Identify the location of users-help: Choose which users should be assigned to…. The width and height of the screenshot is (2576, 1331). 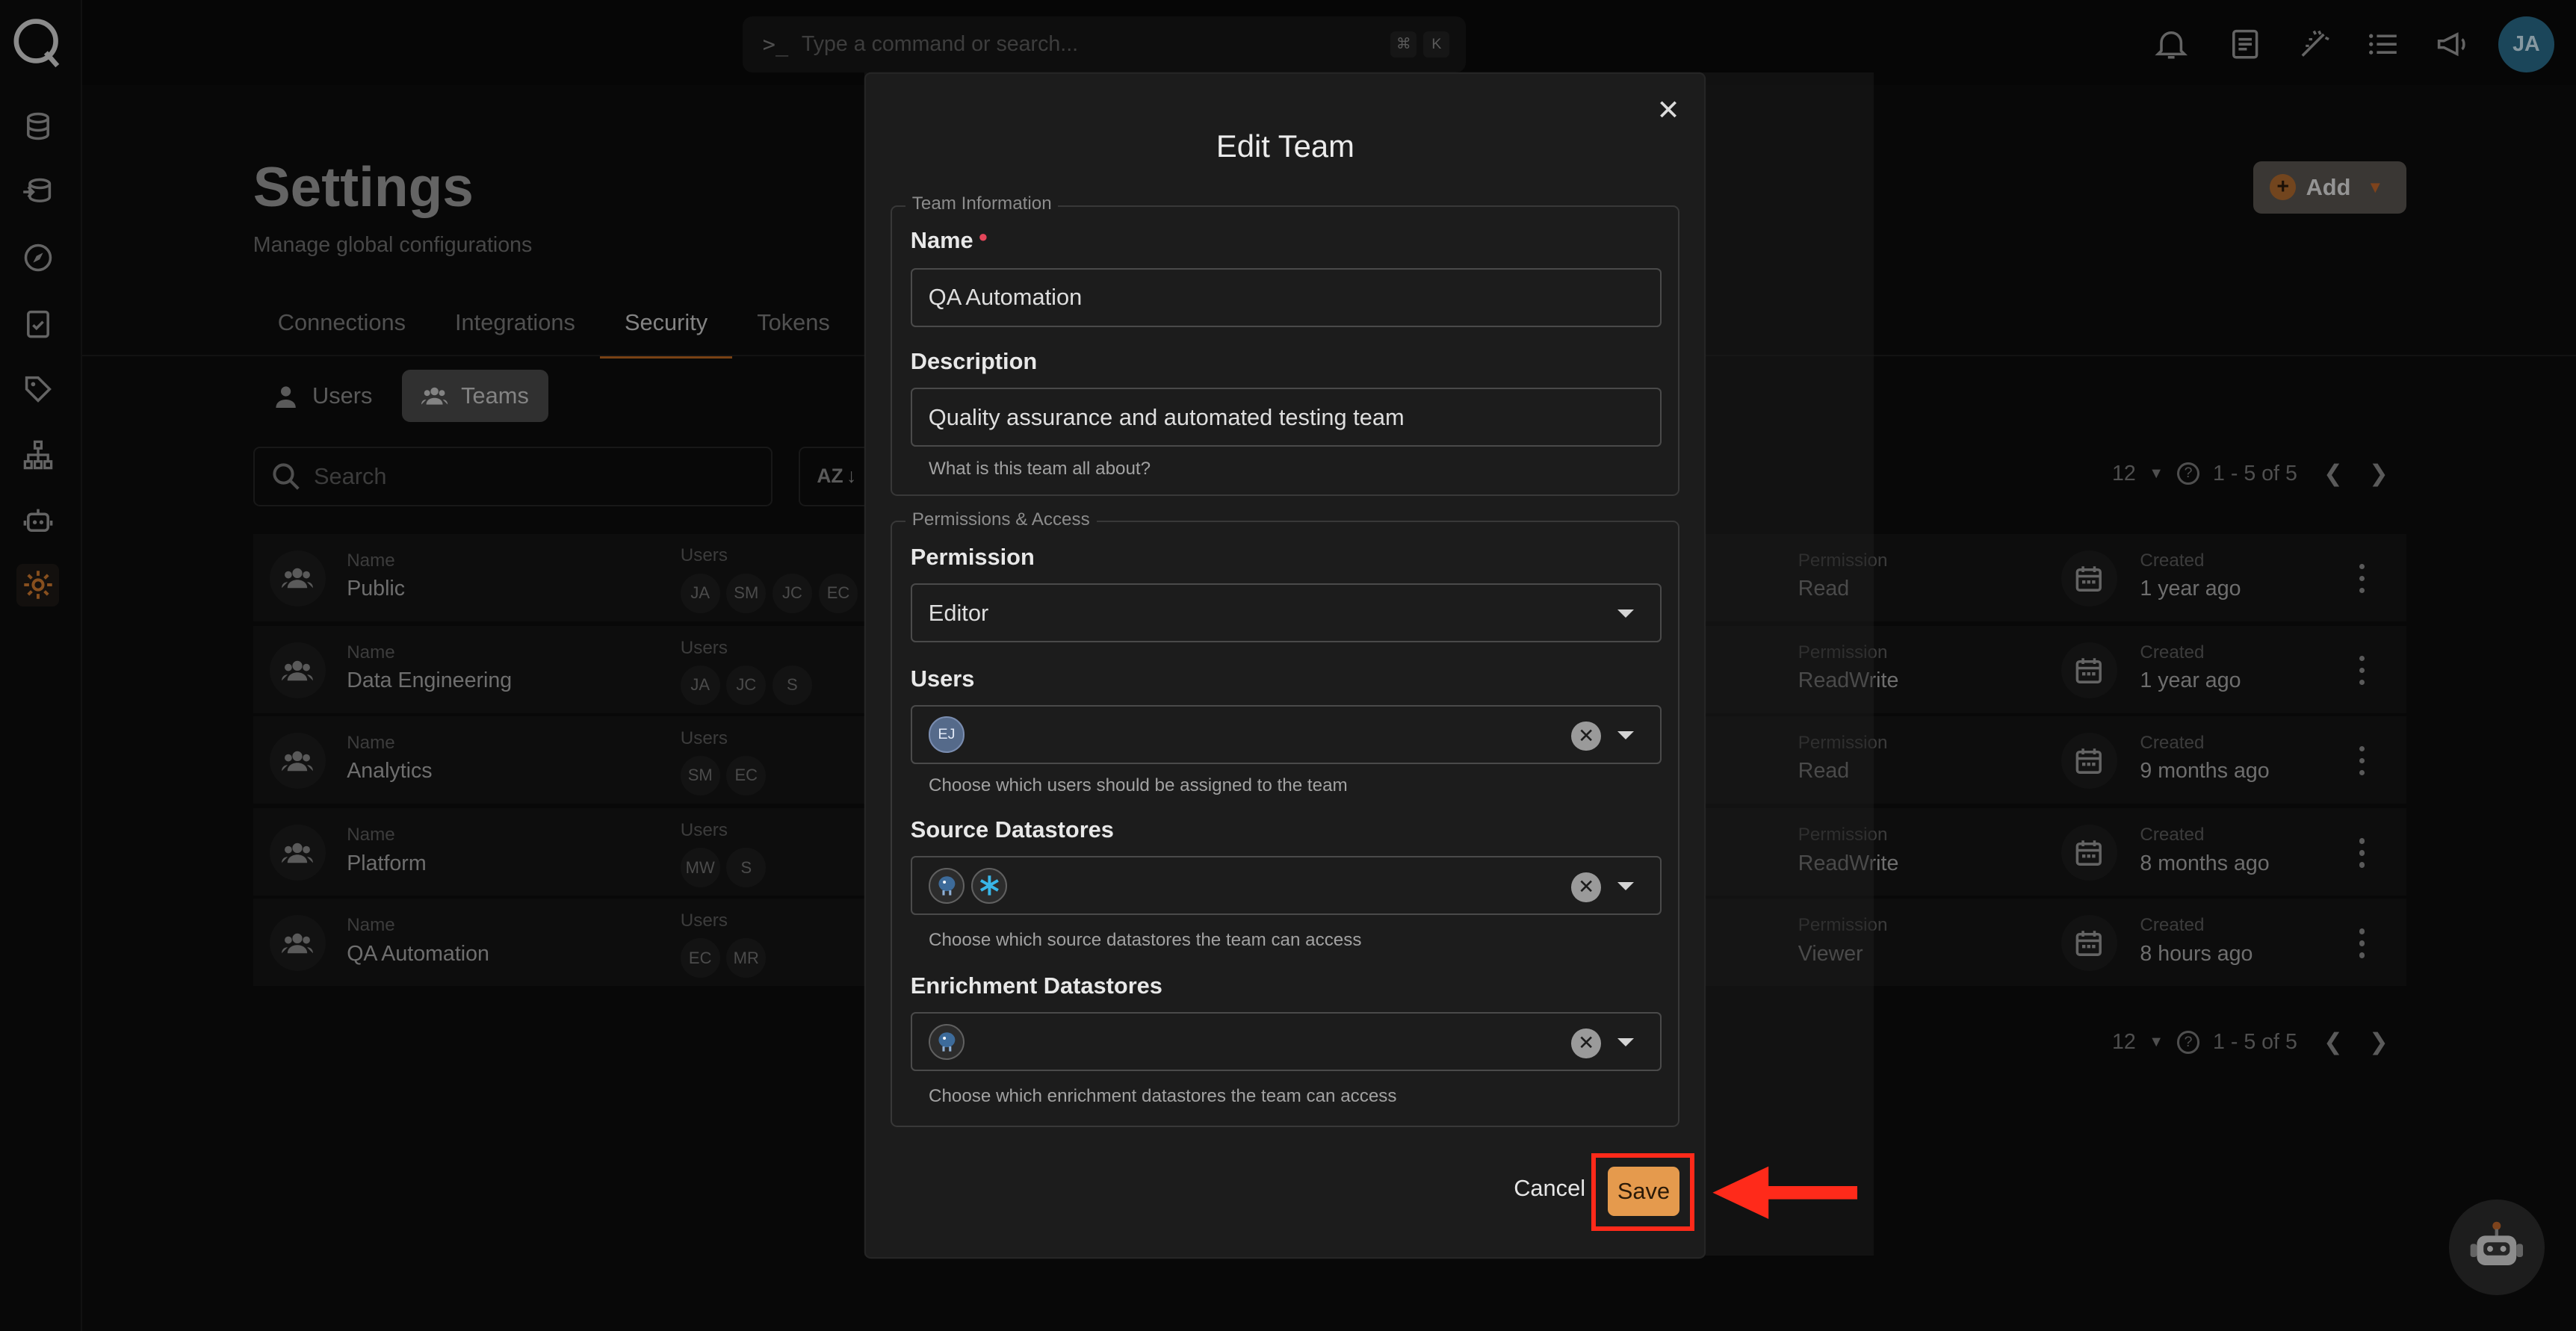
(1138, 785).